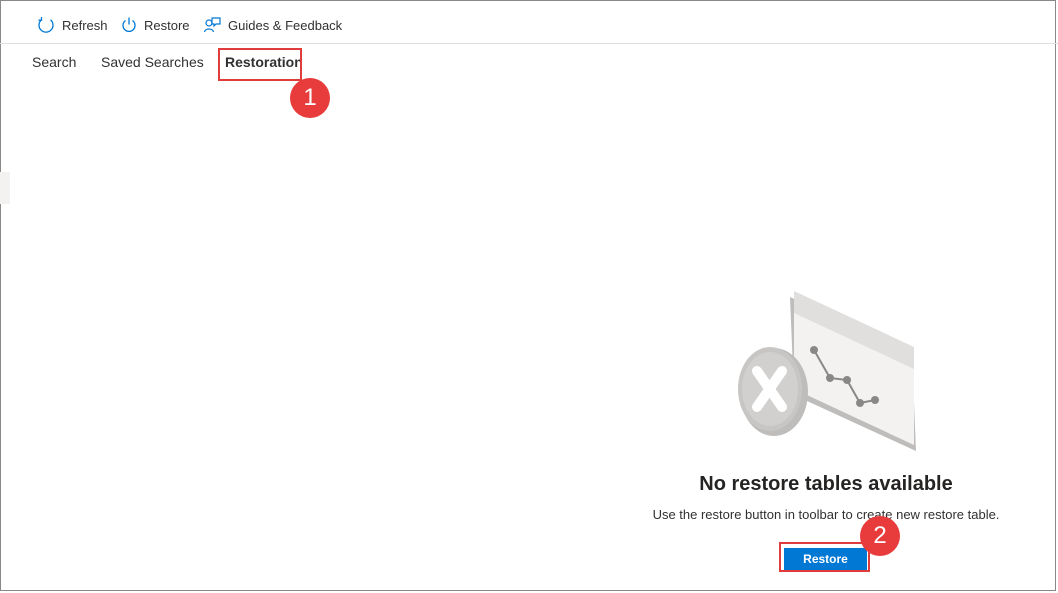 The image size is (1058, 593). What do you see at coordinates (46, 25) in the screenshot?
I see `refresh-icon` at bounding box center [46, 25].